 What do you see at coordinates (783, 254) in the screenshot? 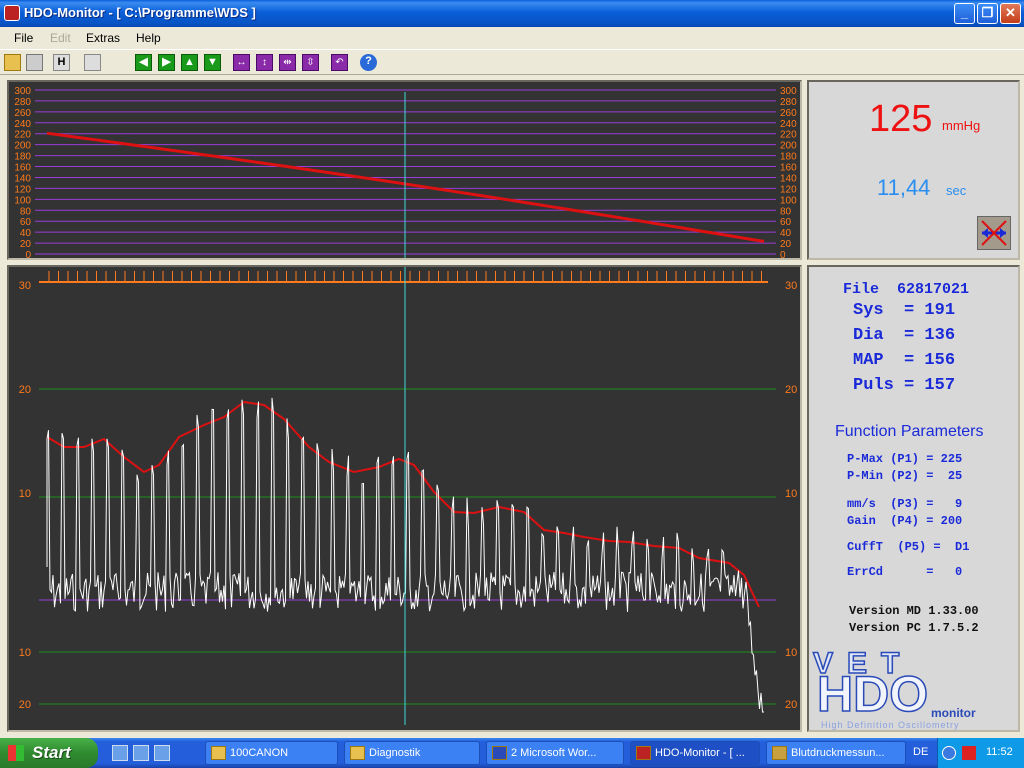
I see `pressure-tick-label-right: 0` at bounding box center [783, 254].